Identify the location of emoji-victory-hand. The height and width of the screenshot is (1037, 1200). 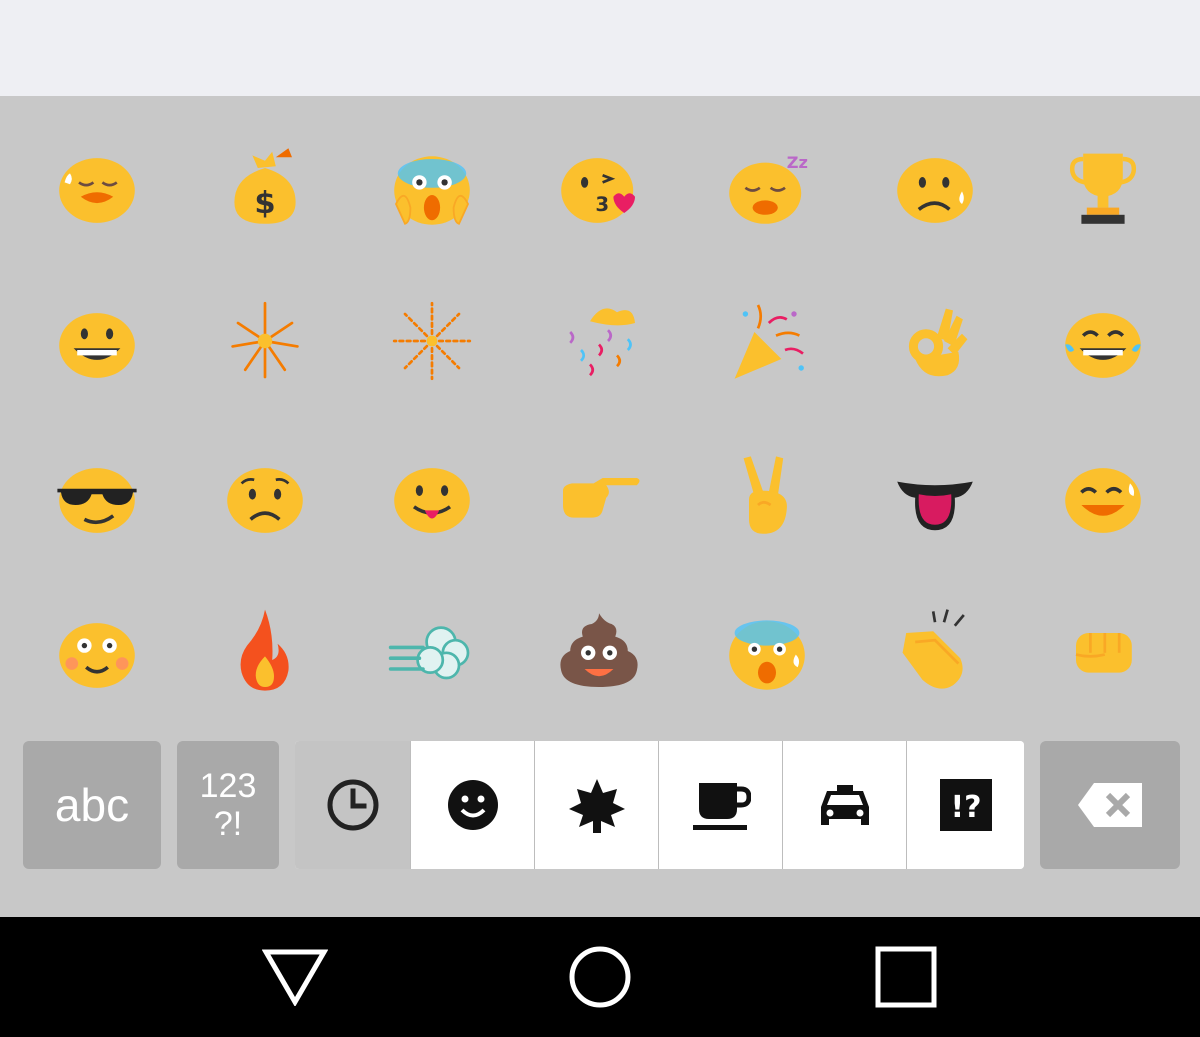
(767, 496).